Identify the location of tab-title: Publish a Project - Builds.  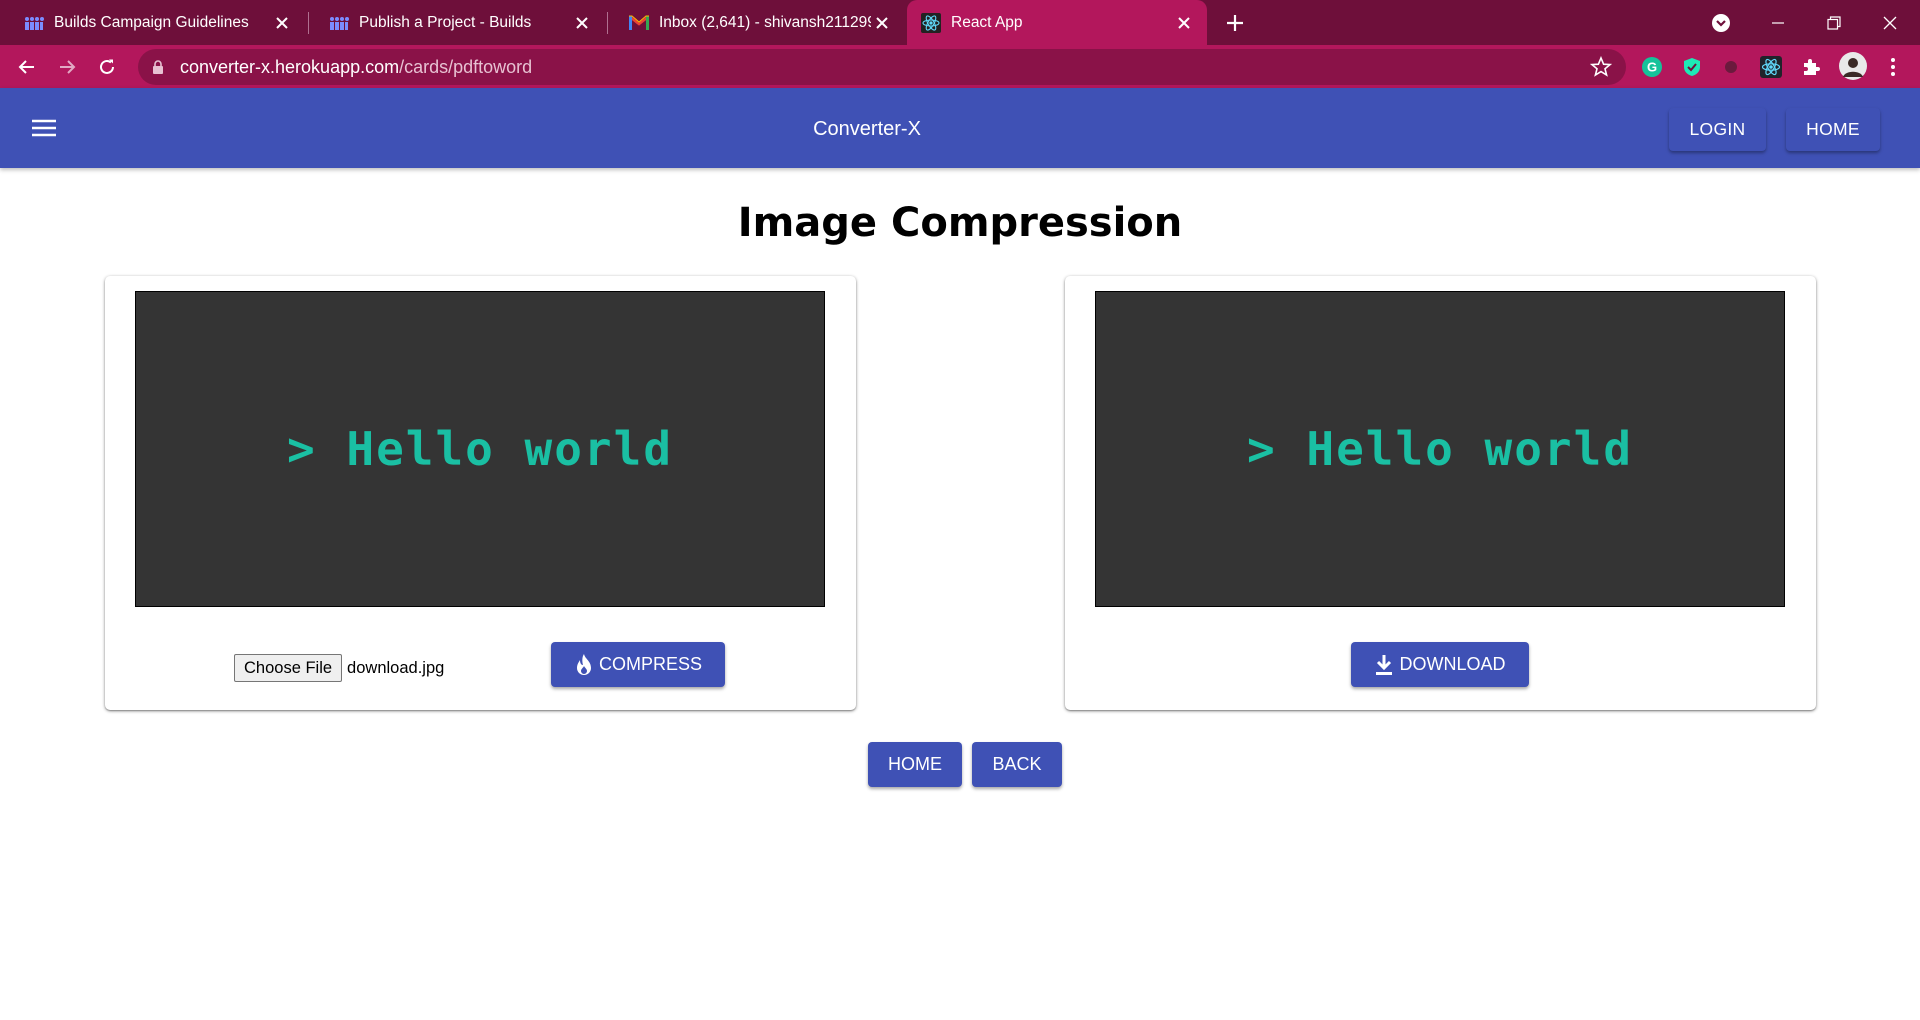
(445, 22).